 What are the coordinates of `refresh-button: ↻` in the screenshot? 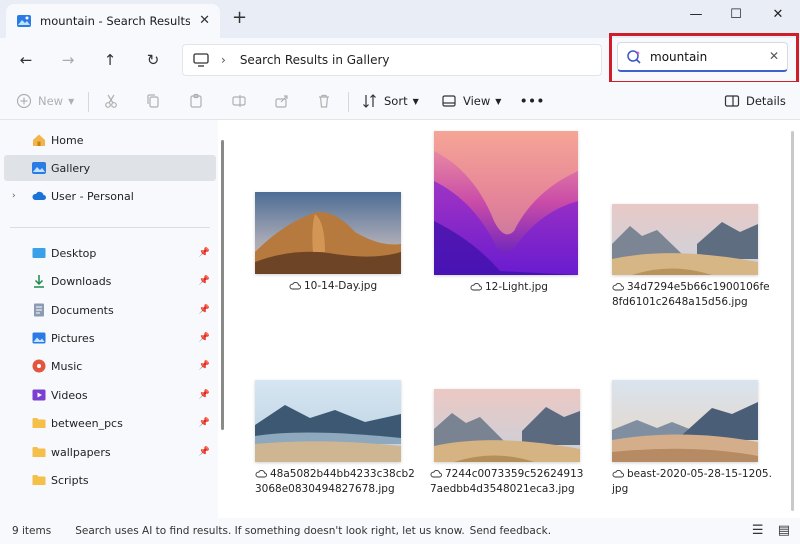 It's located at (153, 60).